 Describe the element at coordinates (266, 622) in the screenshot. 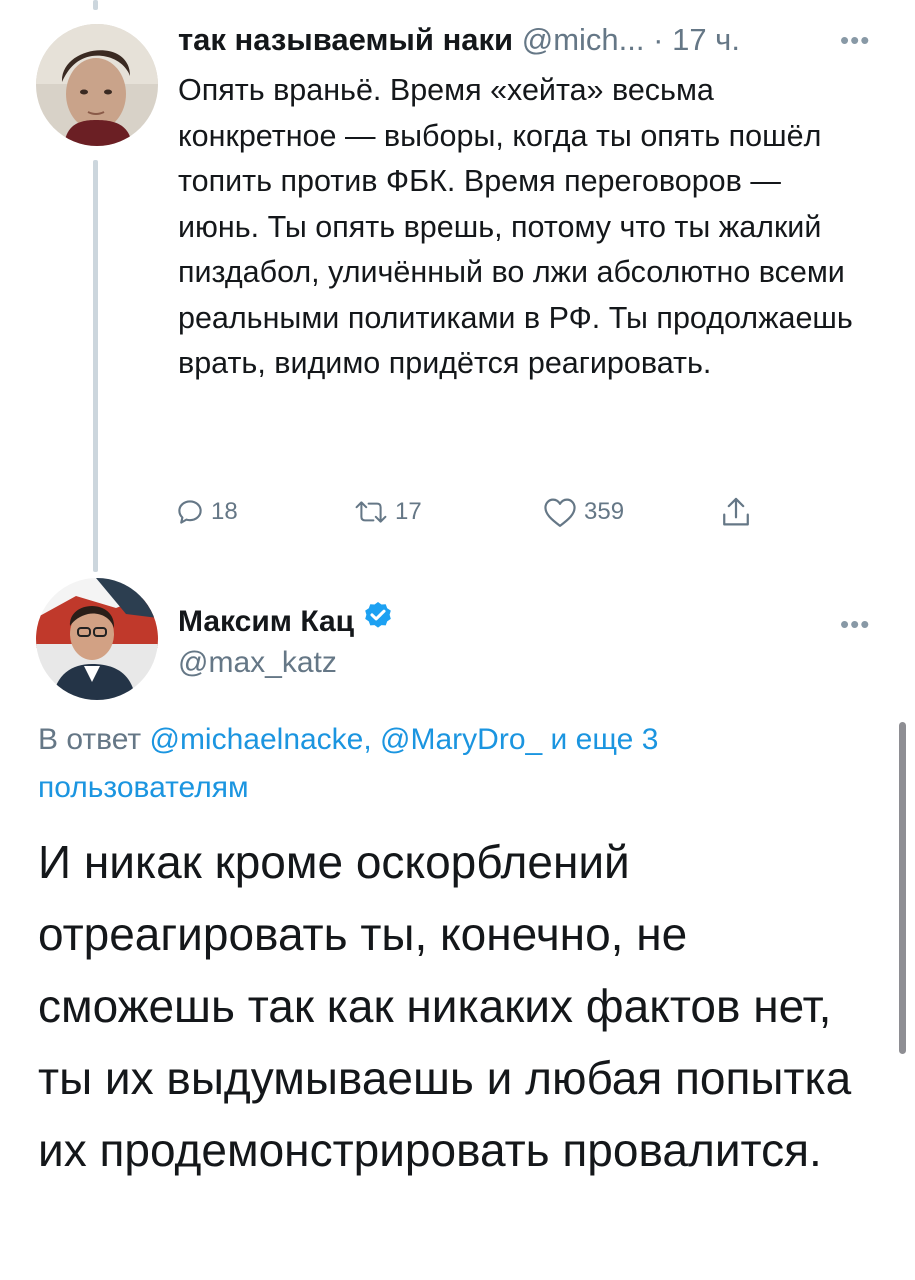

I see `author-name: Максим Кац` at that location.